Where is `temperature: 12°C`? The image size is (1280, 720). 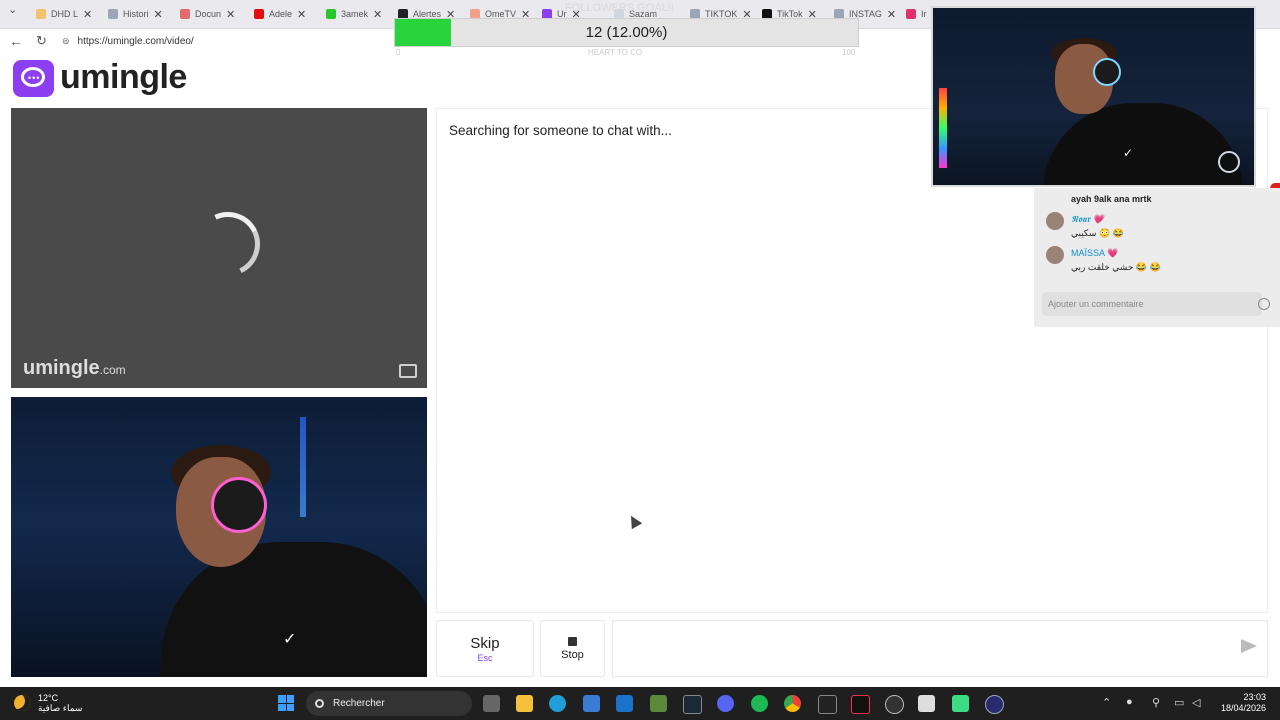
temperature: 12°C is located at coordinates (48, 698).